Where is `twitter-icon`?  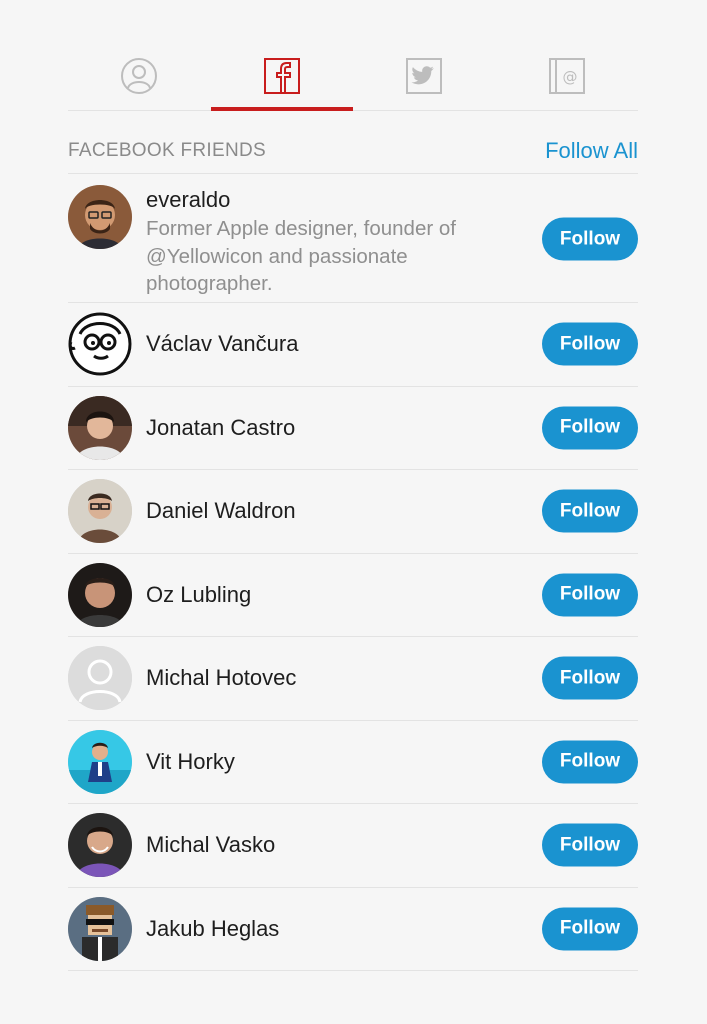 twitter-icon is located at coordinates (424, 76).